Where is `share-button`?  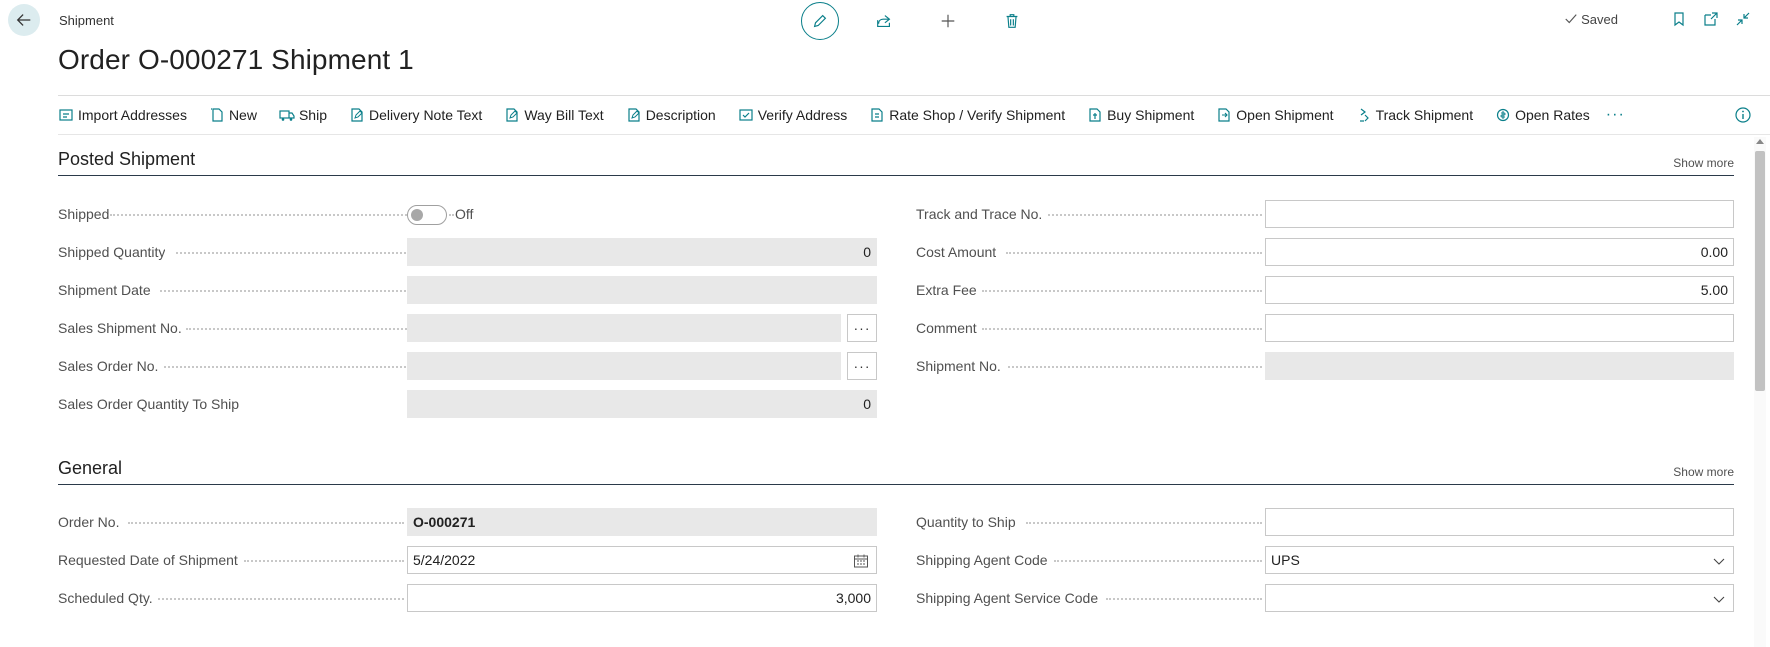 share-button is located at coordinates (884, 21).